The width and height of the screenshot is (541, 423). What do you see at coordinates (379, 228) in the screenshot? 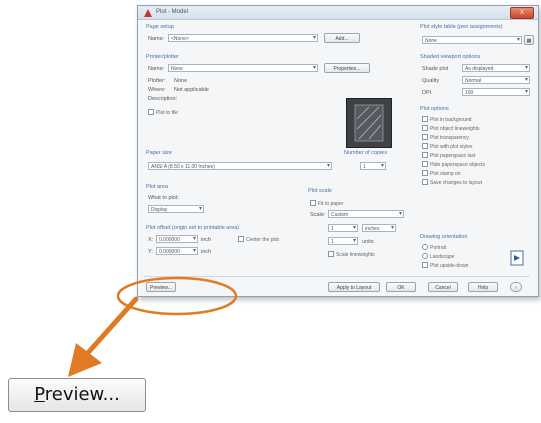
I see `scale-inches-unit: inches` at bounding box center [379, 228].